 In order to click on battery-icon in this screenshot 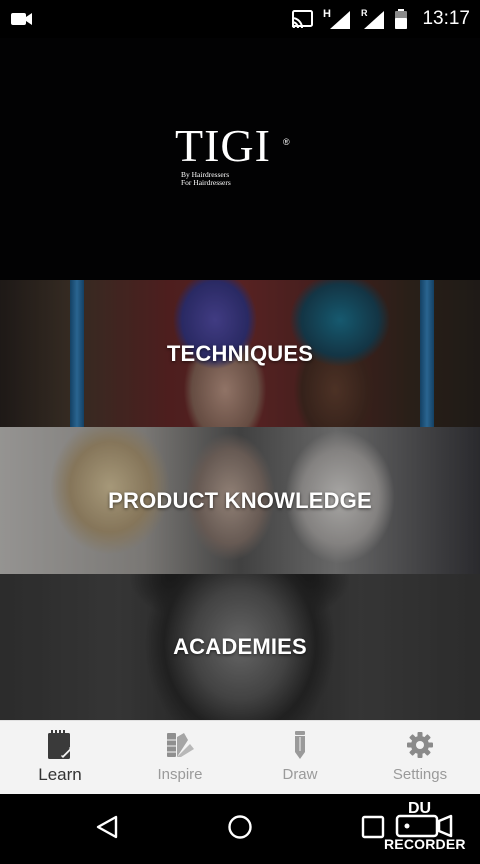, I will do `click(401, 19)`.